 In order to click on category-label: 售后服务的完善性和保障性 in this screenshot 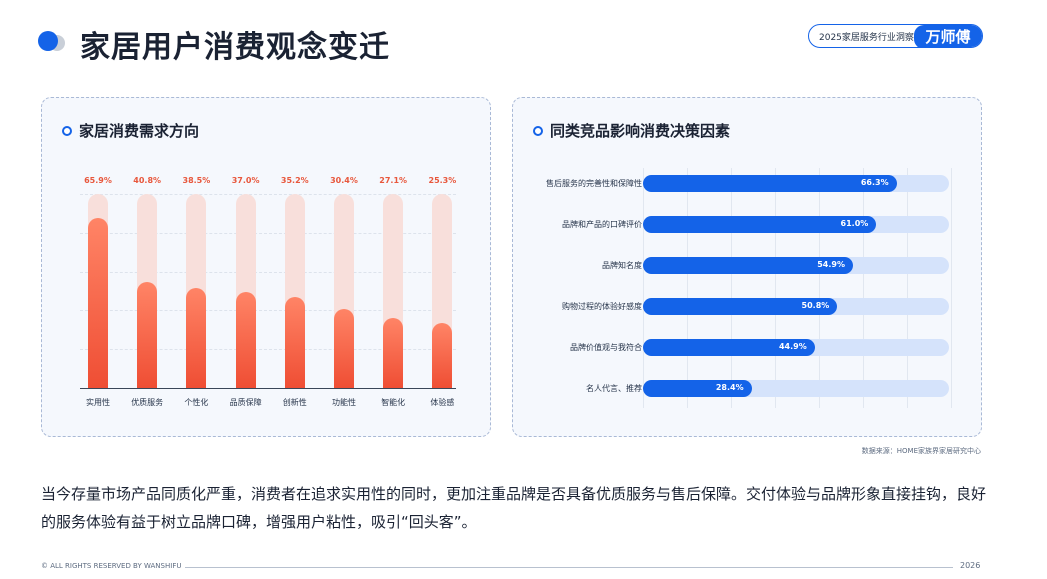, I will do `click(594, 183)`.